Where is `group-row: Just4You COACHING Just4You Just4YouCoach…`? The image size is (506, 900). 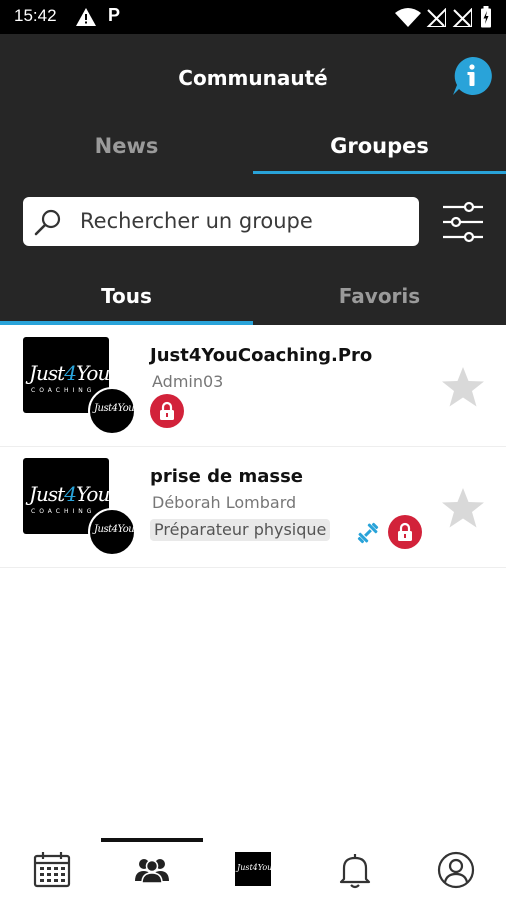
group-row: Just4You COACHING Just4You Just4YouCoach… is located at coordinates (253, 386).